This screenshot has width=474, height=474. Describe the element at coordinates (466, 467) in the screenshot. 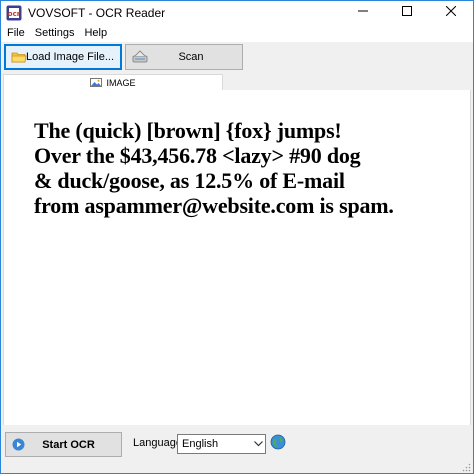

I see `resize-grip-icon` at that location.